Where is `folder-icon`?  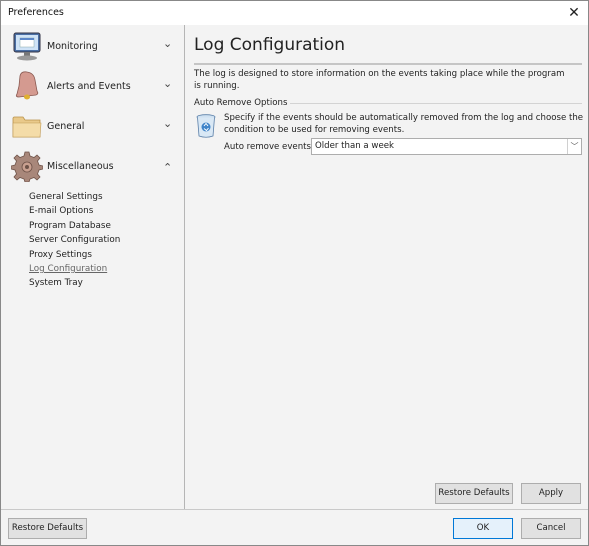 folder-icon is located at coordinates (27, 127).